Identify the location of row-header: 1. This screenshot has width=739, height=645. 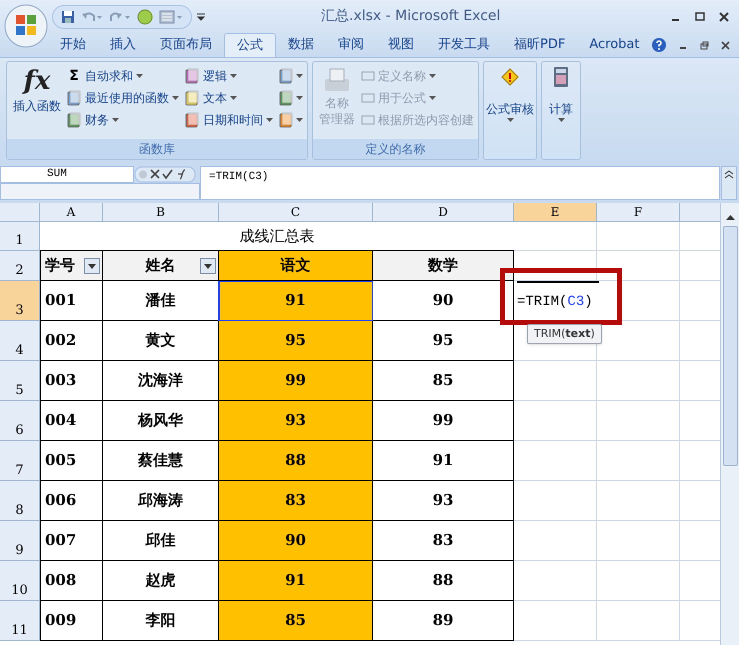
(20, 236).